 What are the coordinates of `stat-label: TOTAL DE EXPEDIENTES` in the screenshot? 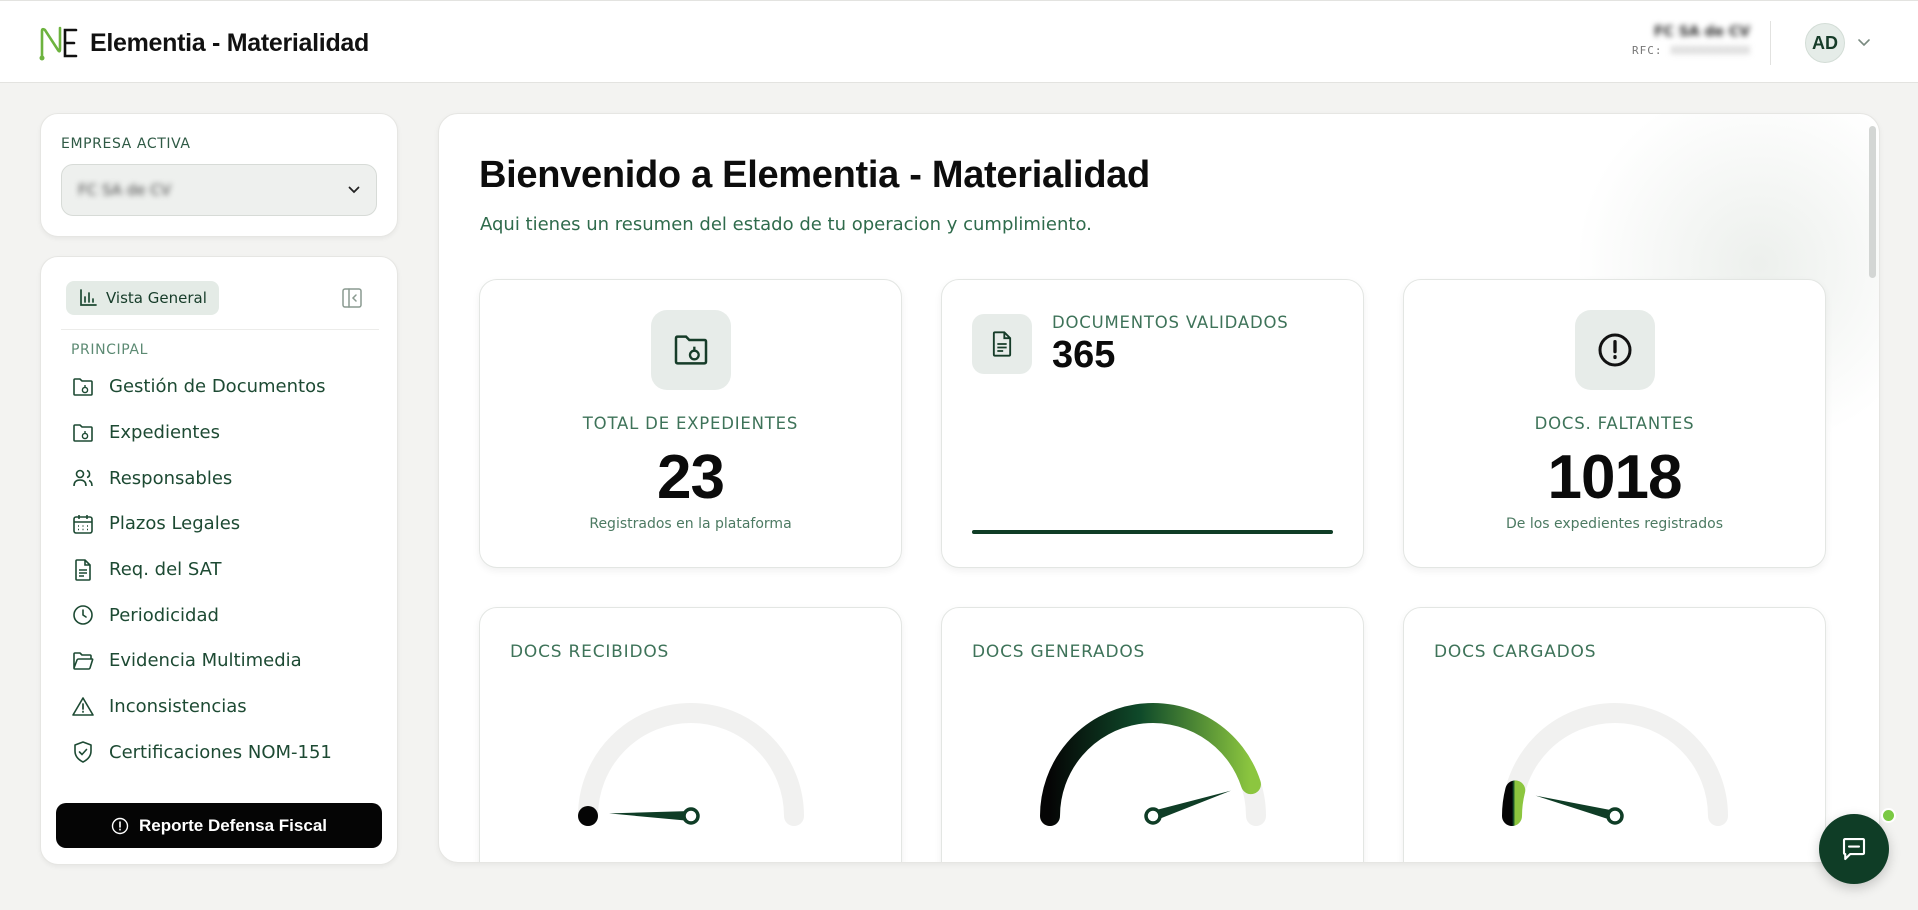 It's located at (690, 423).